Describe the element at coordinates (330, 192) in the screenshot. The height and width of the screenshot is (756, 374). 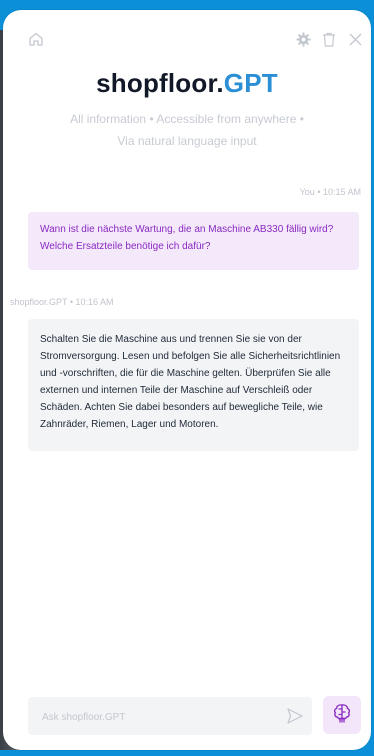
I see `user-message-meta: You • 10:15 AM` at that location.